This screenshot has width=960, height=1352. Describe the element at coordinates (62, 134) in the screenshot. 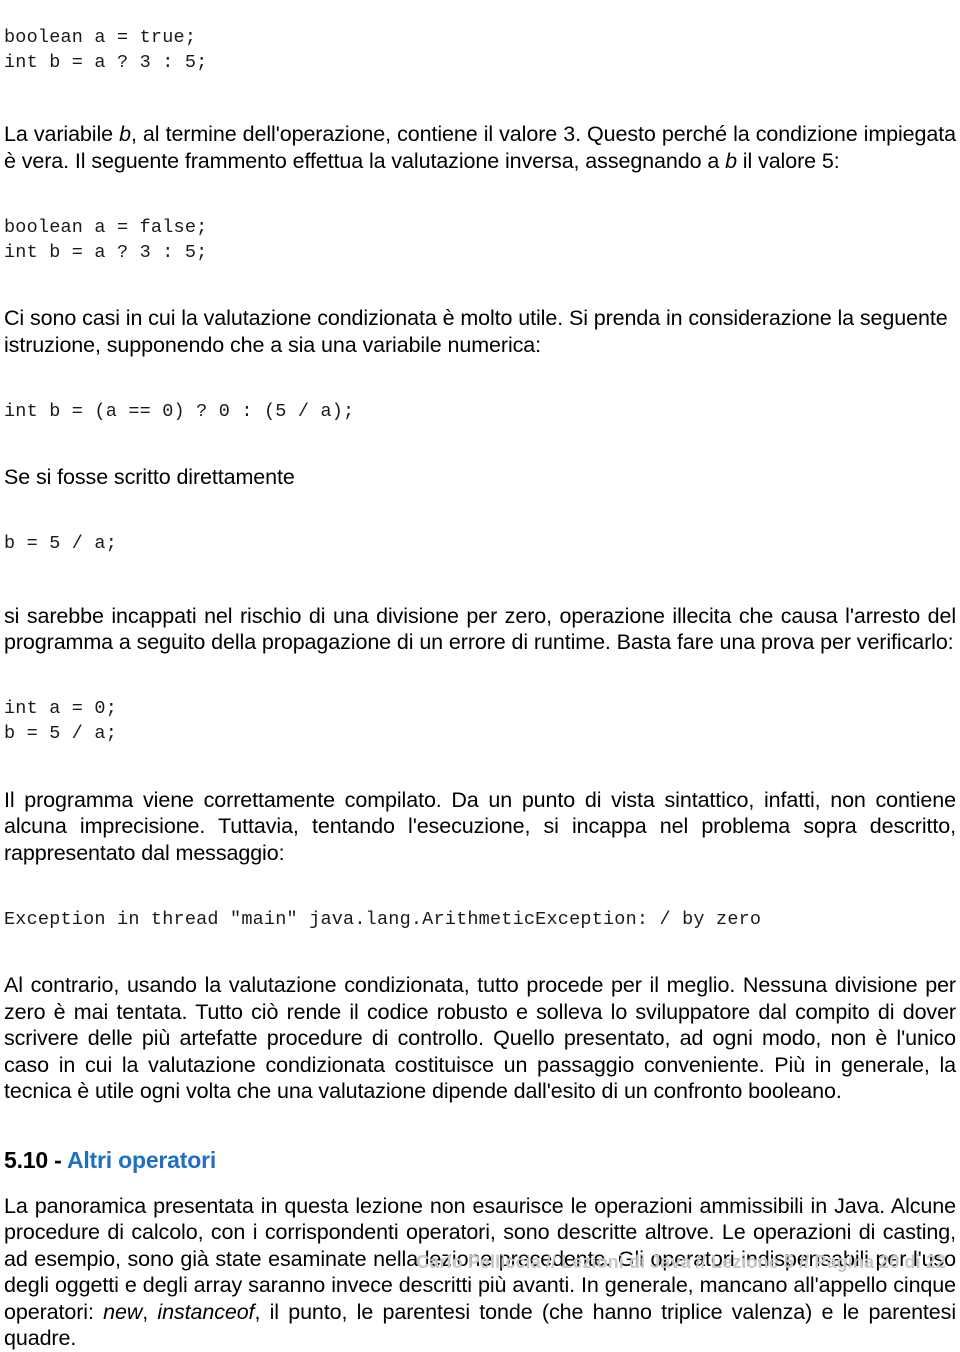

I see `paragraph-1-part-a: La variabile` at that location.